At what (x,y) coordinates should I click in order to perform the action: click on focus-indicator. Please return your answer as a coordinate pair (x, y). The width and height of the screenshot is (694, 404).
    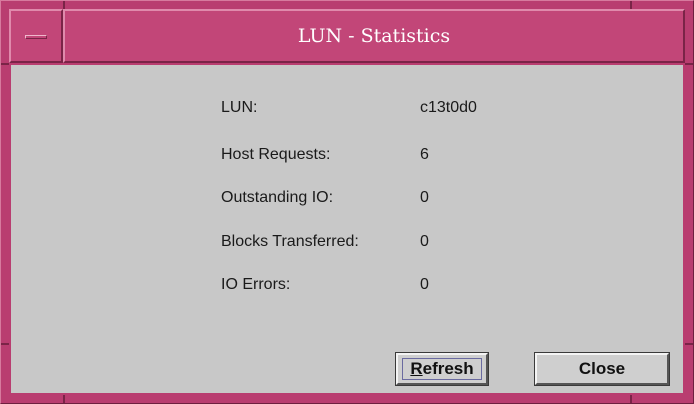
    Looking at the image, I should click on (442, 369).